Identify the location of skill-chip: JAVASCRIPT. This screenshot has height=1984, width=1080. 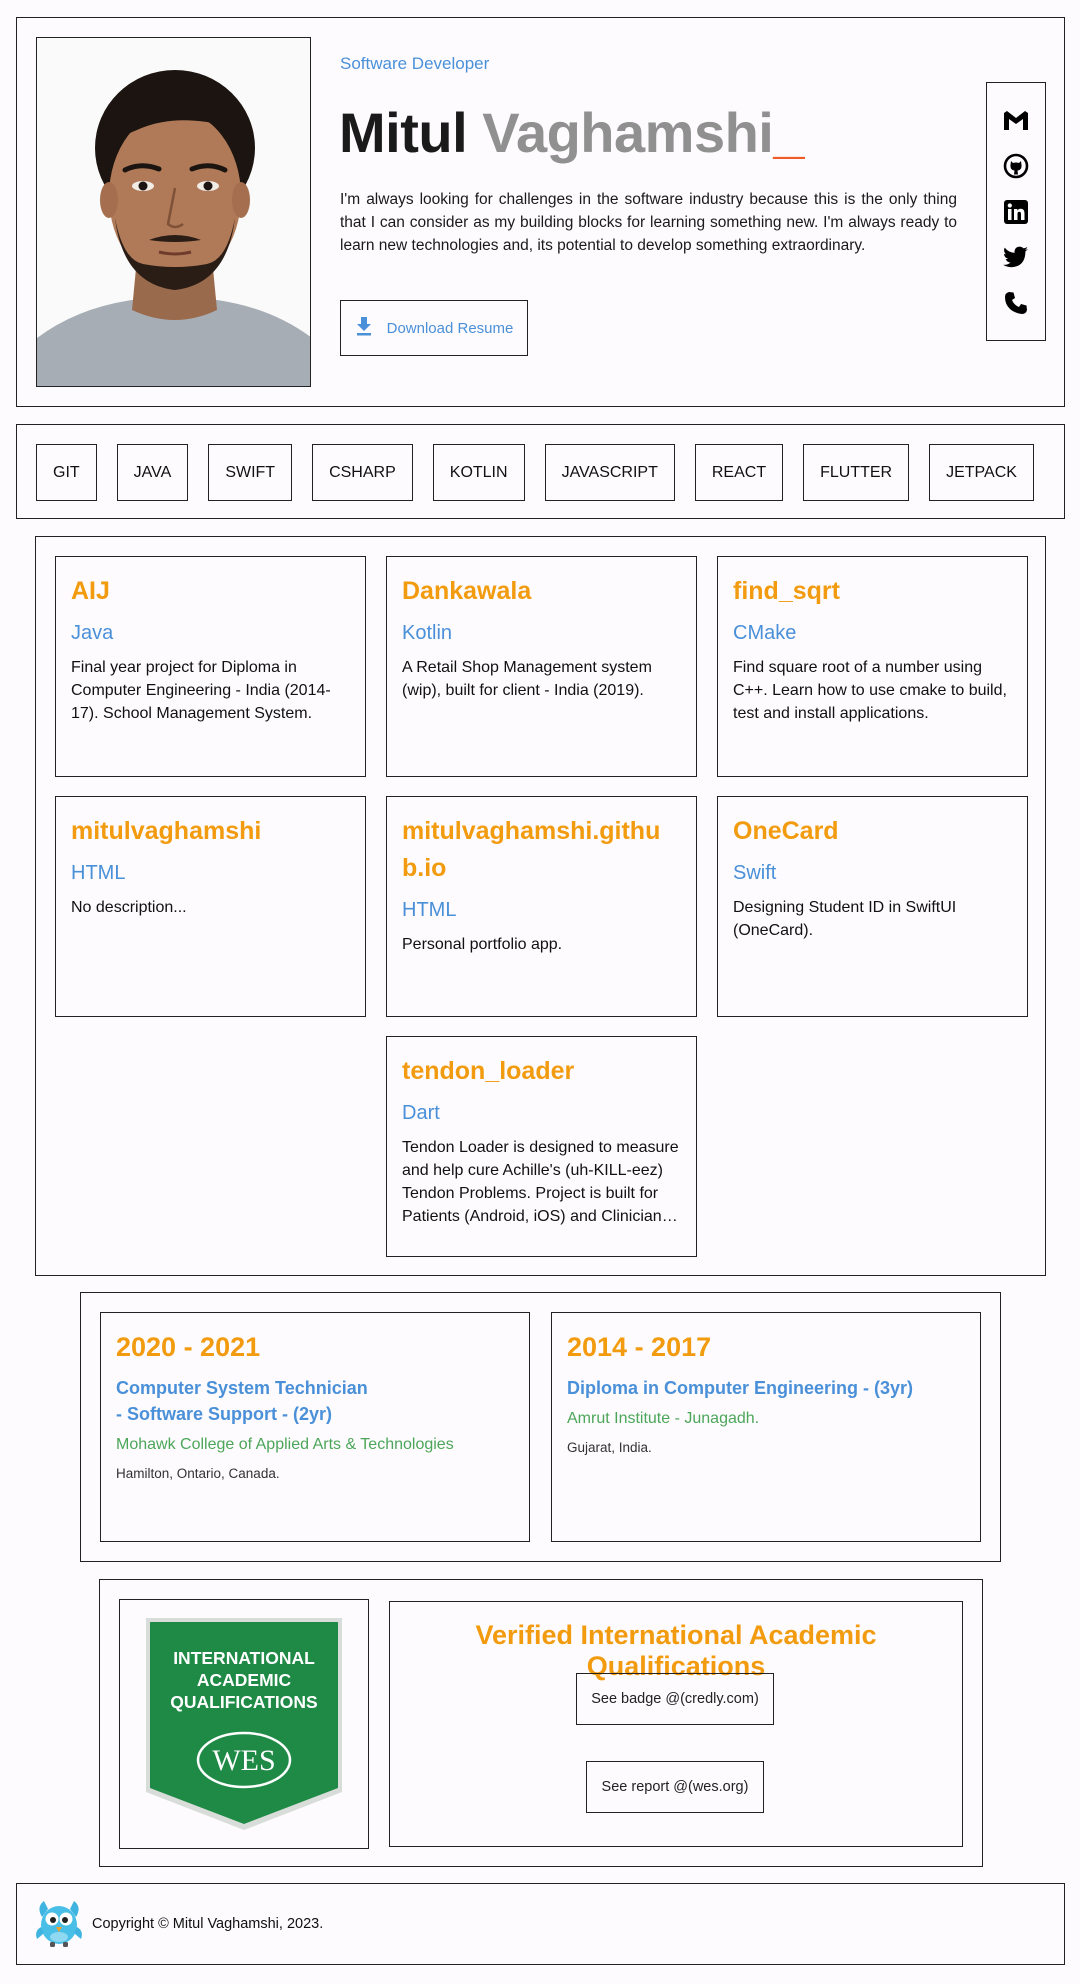
(609, 472).